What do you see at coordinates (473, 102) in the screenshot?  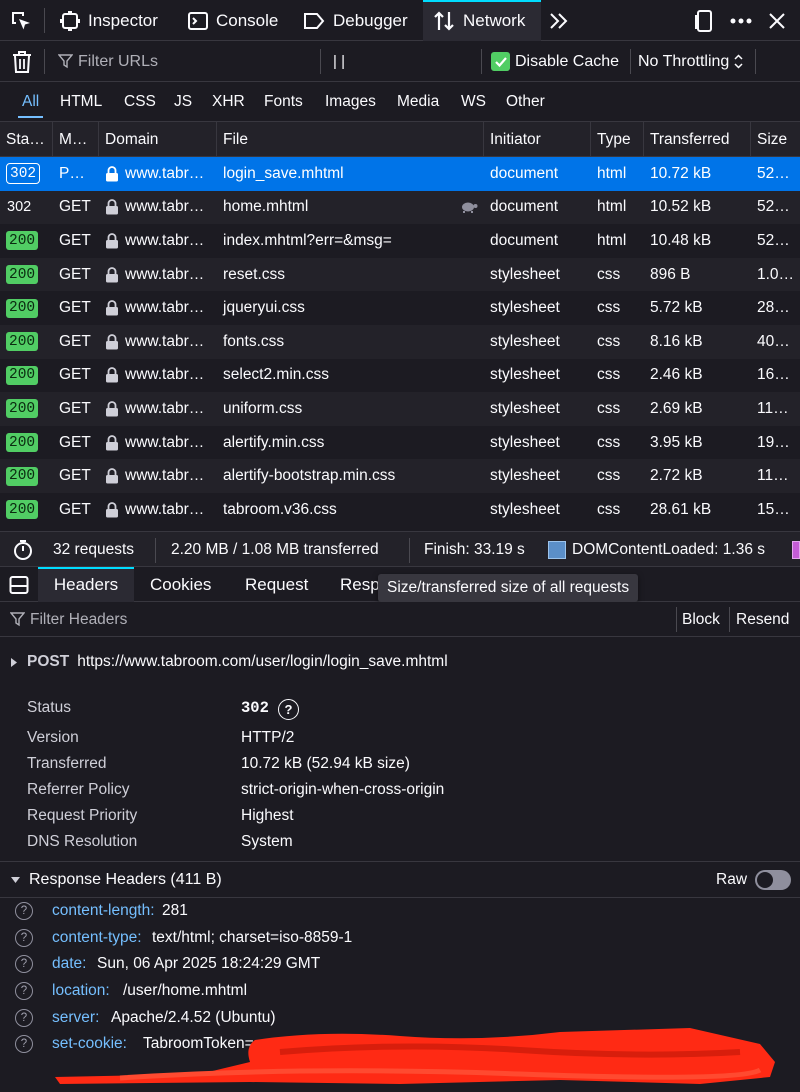 I see `filter-type-ws: WS` at bounding box center [473, 102].